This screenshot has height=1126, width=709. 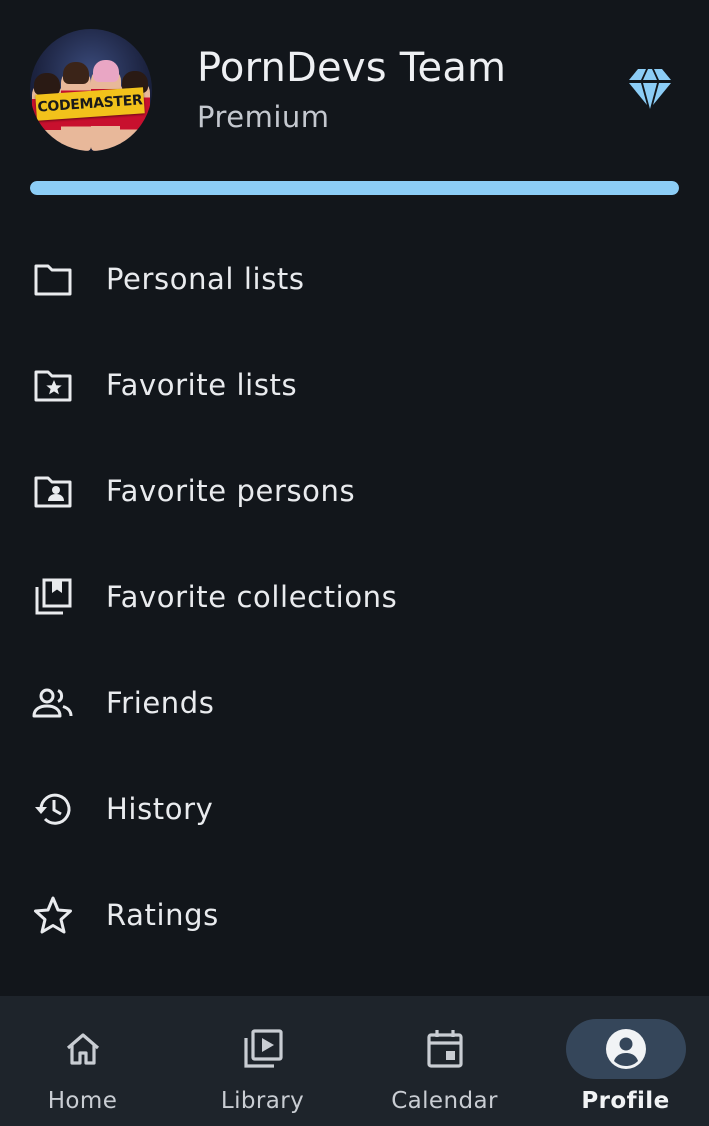 I want to click on people-icon, so click(x=53, y=703).